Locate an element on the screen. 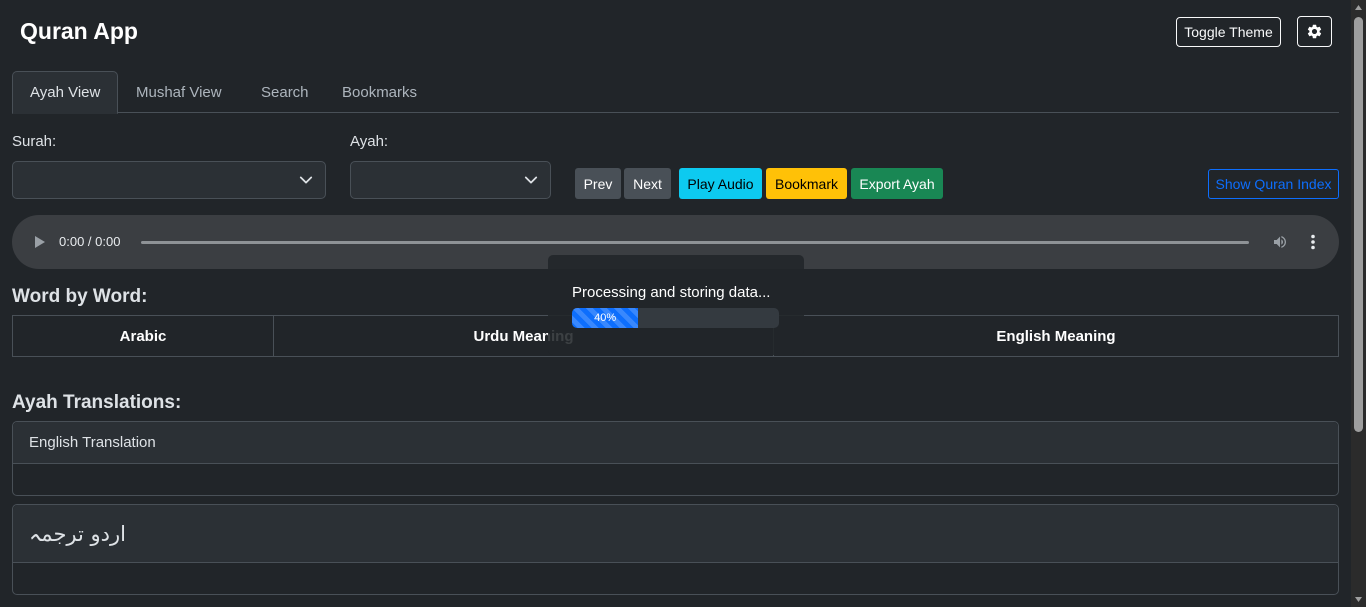 The width and height of the screenshot is (1366, 607). scroll-up-icon is located at coordinates (1358, 7).